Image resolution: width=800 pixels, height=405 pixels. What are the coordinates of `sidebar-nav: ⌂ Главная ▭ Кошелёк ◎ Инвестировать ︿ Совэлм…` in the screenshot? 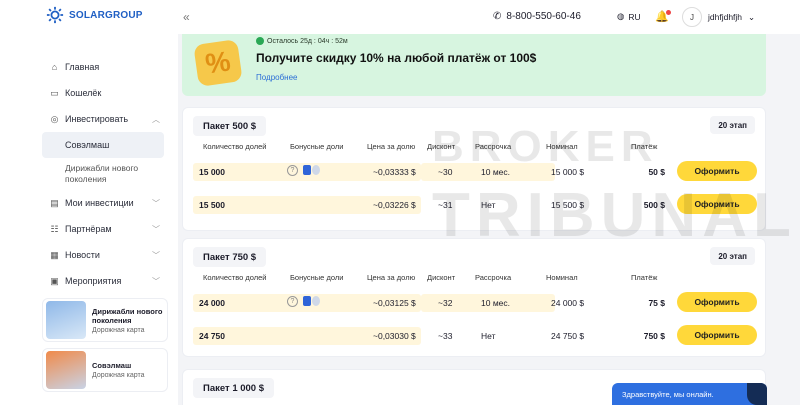 It's located at (89, 174).